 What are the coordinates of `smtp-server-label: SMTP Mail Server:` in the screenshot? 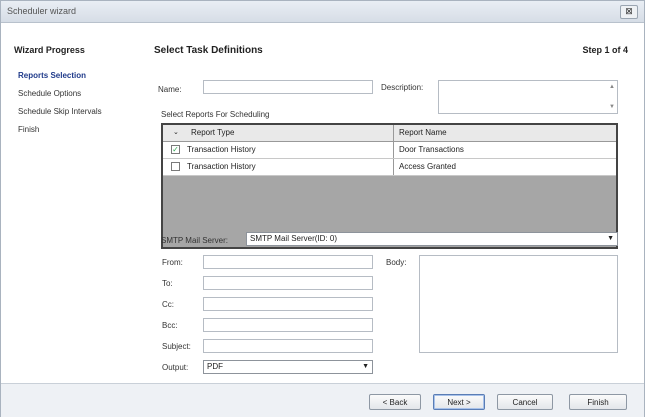 It's located at (194, 240).